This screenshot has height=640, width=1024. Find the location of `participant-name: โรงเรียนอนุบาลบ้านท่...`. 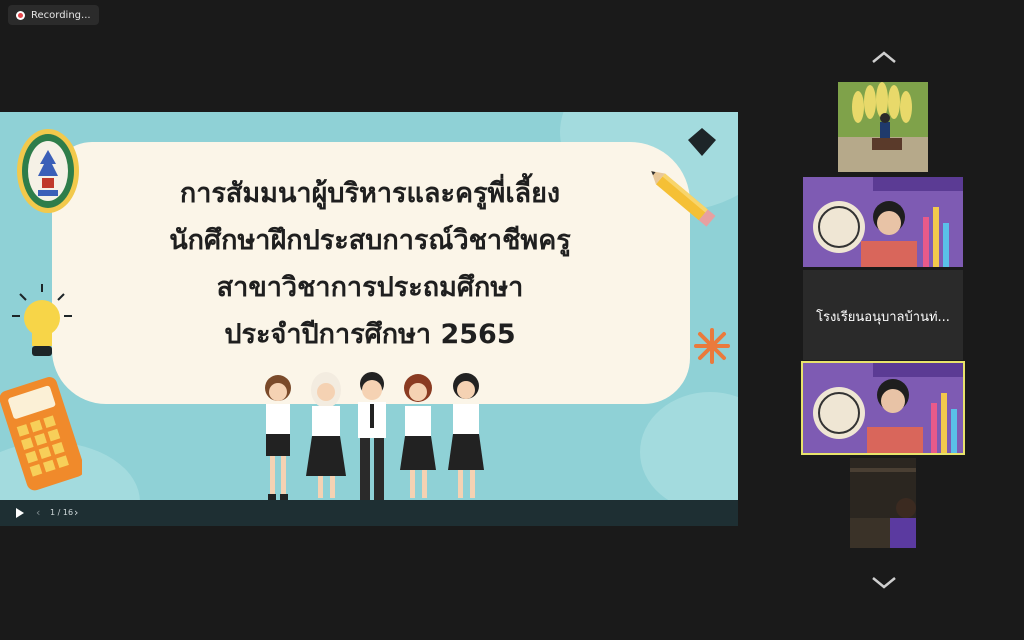

participant-name: โรงเรียนอนุบาลบ้านท่... is located at coordinates (883, 317).